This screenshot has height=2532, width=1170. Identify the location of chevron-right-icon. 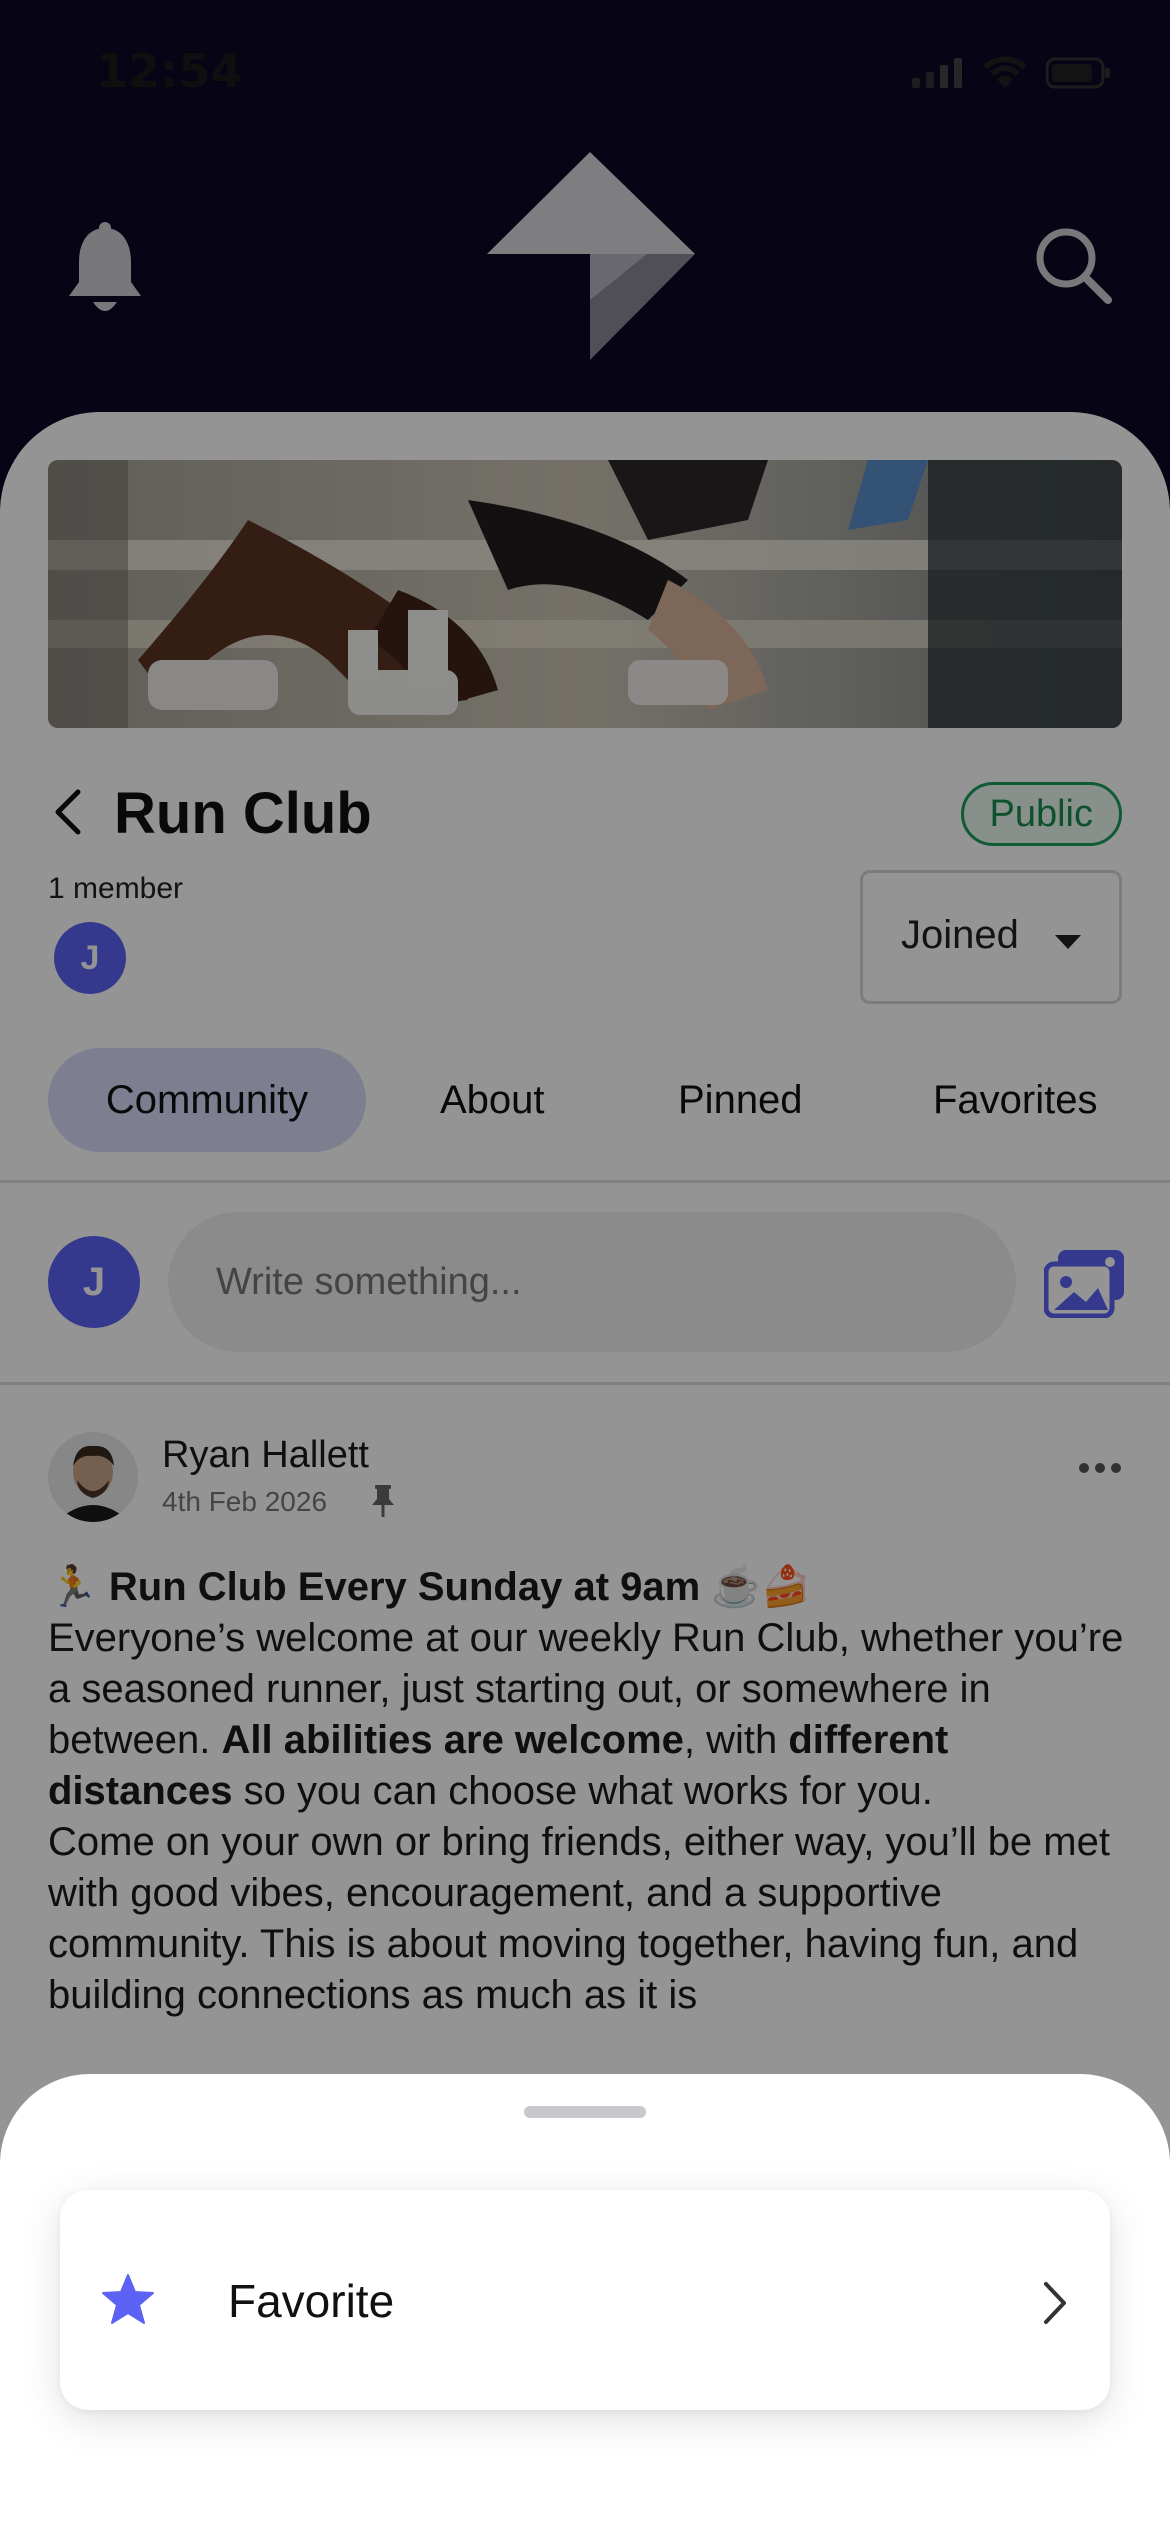
(1055, 2303).